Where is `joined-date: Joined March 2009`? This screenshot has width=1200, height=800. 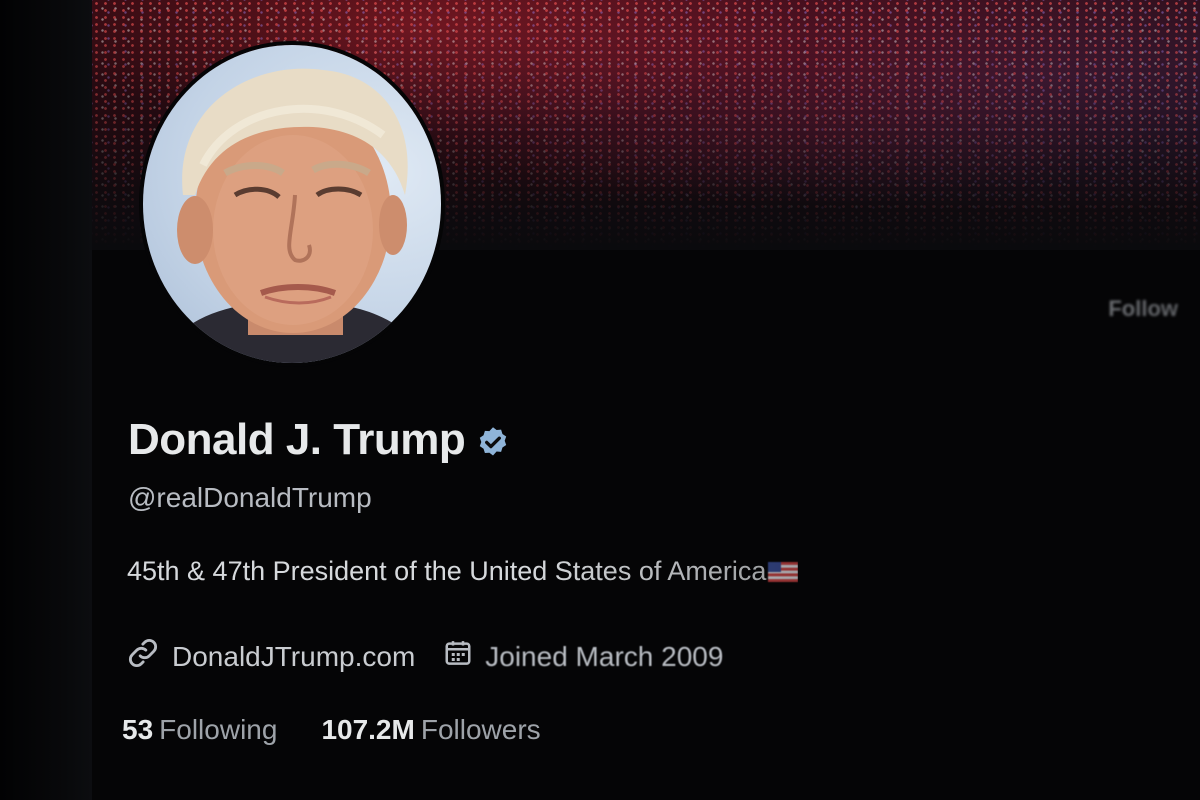 joined-date: Joined March 2009 is located at coordinates (604, 656).